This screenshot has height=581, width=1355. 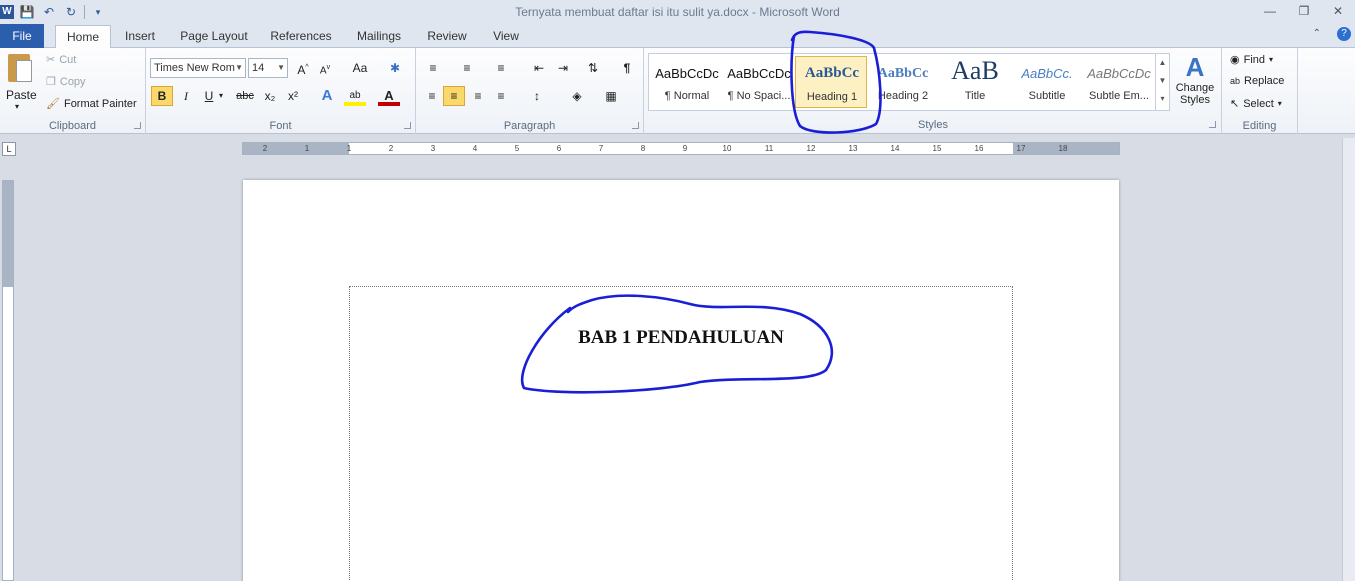 I want to click on clear-formatting-icon: ✱, so click(x=395, y=68).